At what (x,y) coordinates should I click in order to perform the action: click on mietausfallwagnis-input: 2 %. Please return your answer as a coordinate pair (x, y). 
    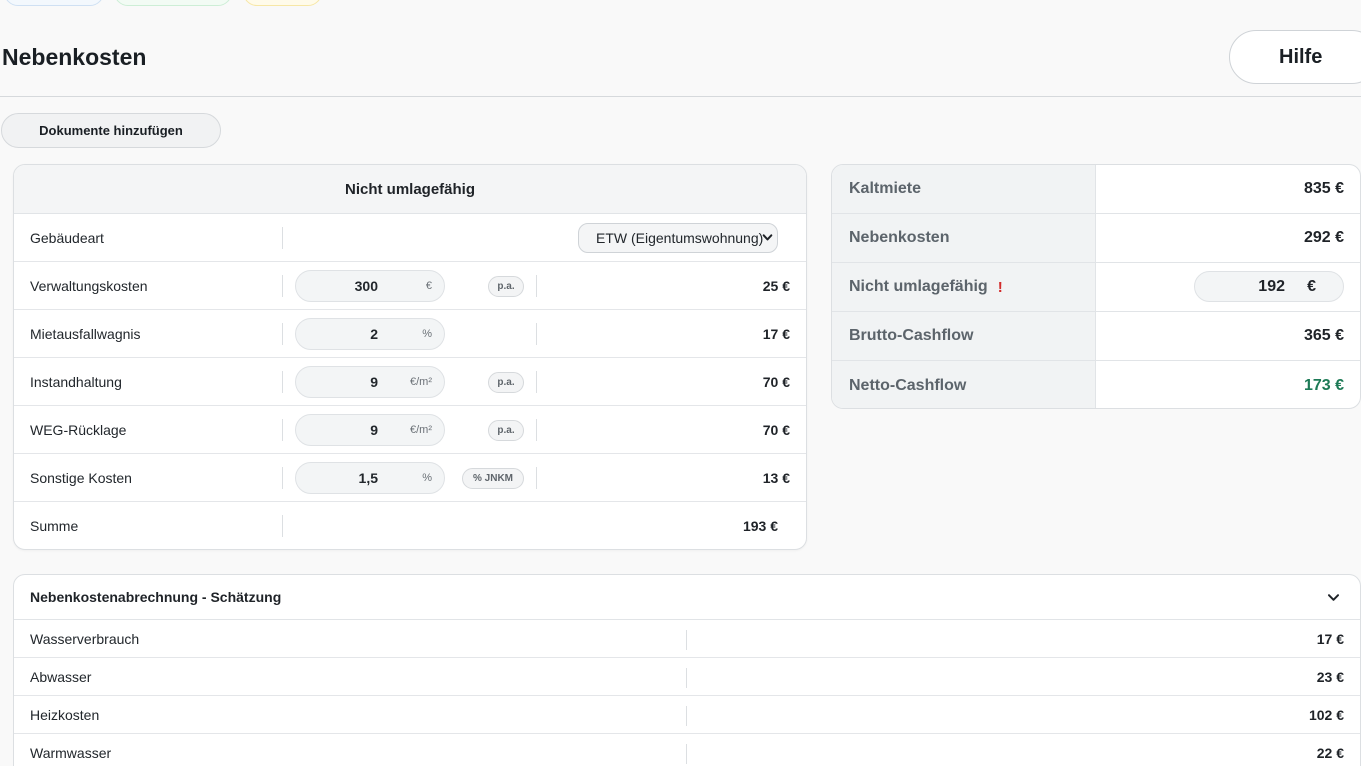
    Looking at the image, I should click on (370, 334).